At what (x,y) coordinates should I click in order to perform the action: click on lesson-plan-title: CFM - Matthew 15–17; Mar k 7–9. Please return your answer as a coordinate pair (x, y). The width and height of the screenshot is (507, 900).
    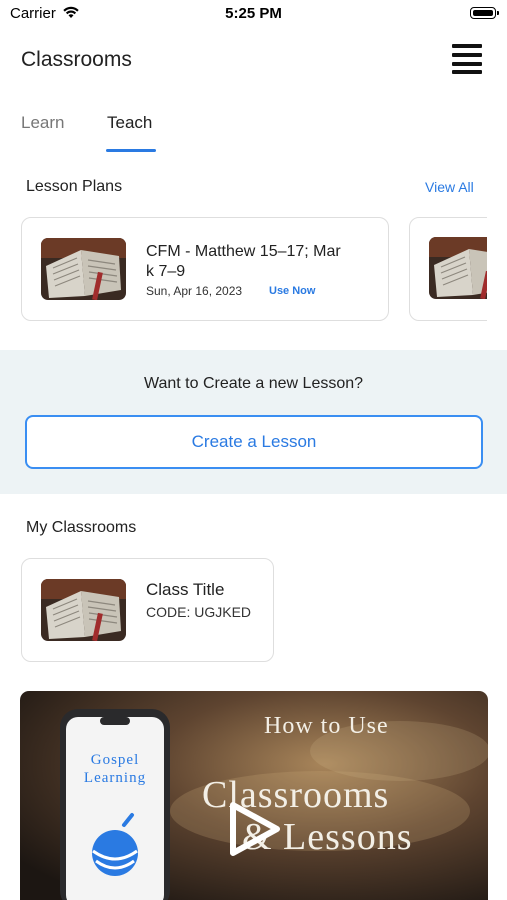
    Looking at the image, I should click on (263, 262).